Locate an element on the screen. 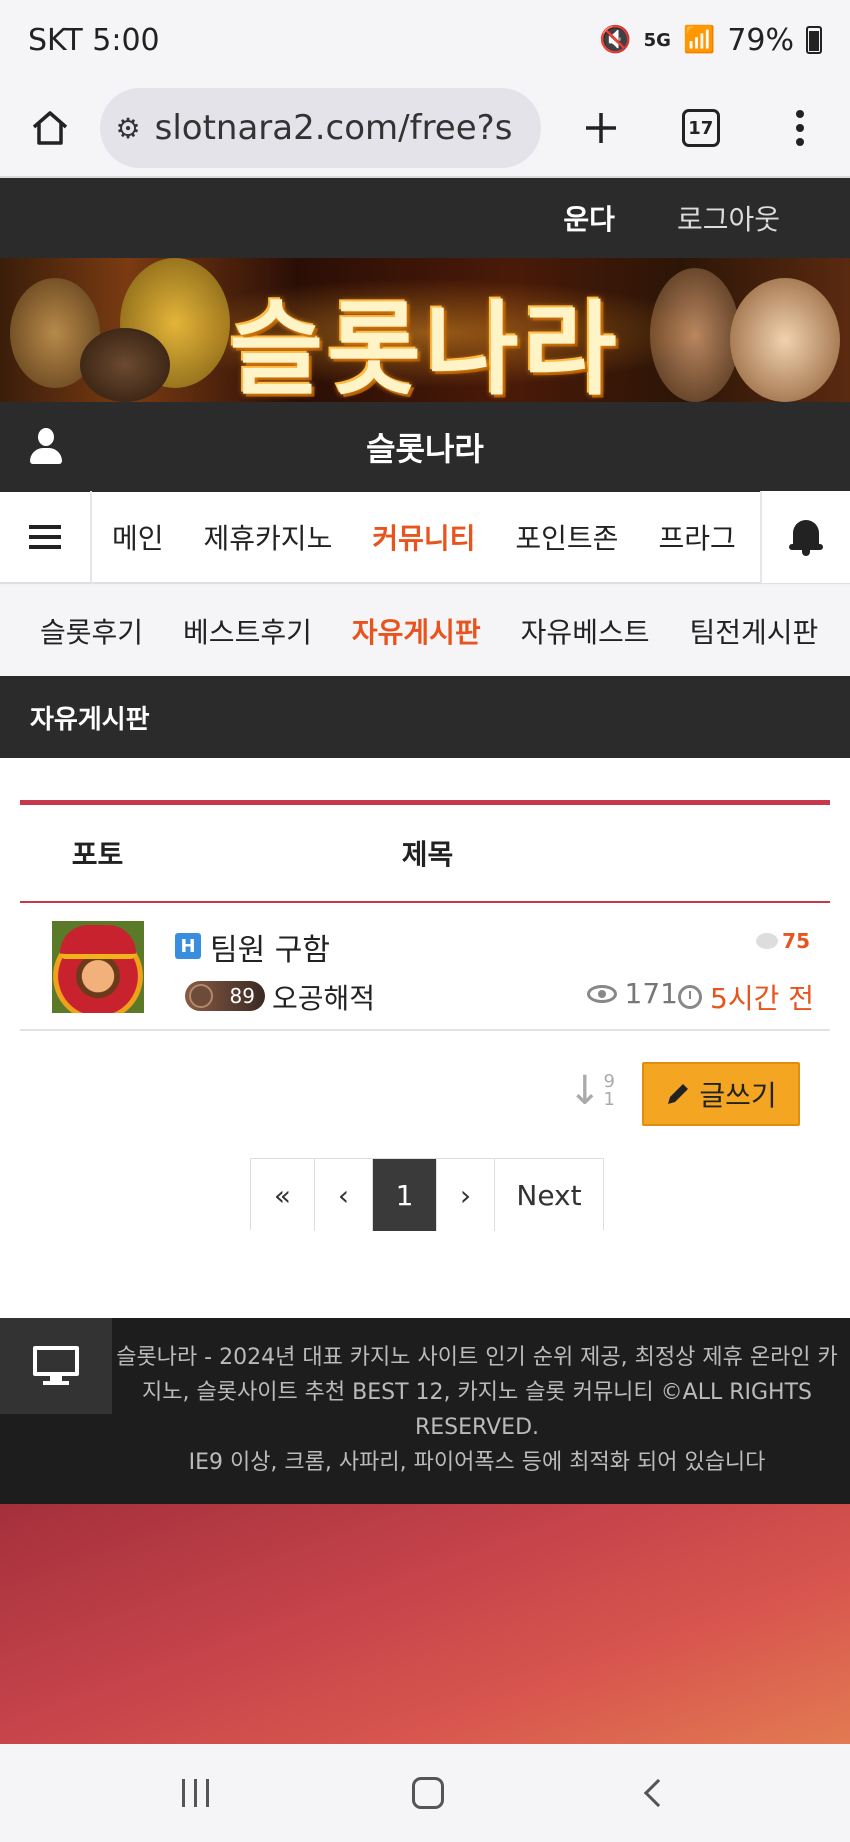 The height and width of the screenshot is (1842, 850). post-time: 5시간 전 is located at coordinates (746, 997).